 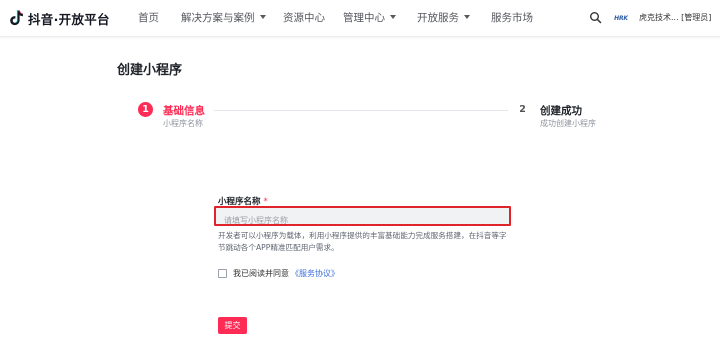 What do you see at coordinates (218, 18) in the screenshot?
I see `nav-label: 解决方案与案例` at bounding box center [218, 18].